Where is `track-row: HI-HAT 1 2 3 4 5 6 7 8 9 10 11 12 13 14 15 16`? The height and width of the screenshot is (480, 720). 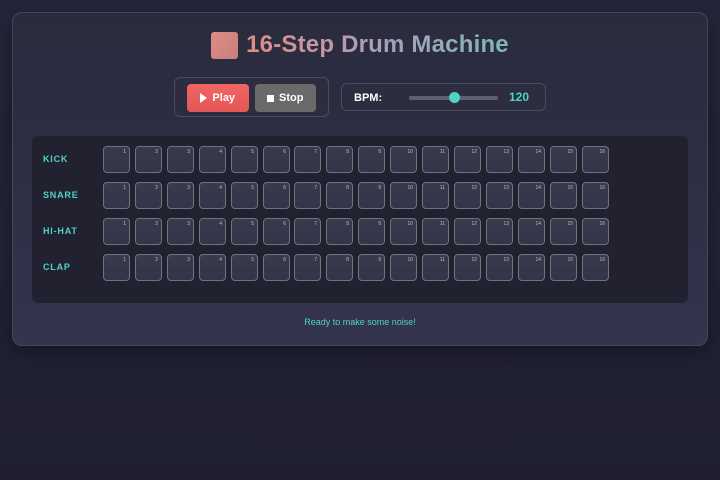
track-row: HI-HAT 1 2 3 4 5 6 7 8 9 10 11 12 13 14 15 16 is located at coordinates (360, 232).